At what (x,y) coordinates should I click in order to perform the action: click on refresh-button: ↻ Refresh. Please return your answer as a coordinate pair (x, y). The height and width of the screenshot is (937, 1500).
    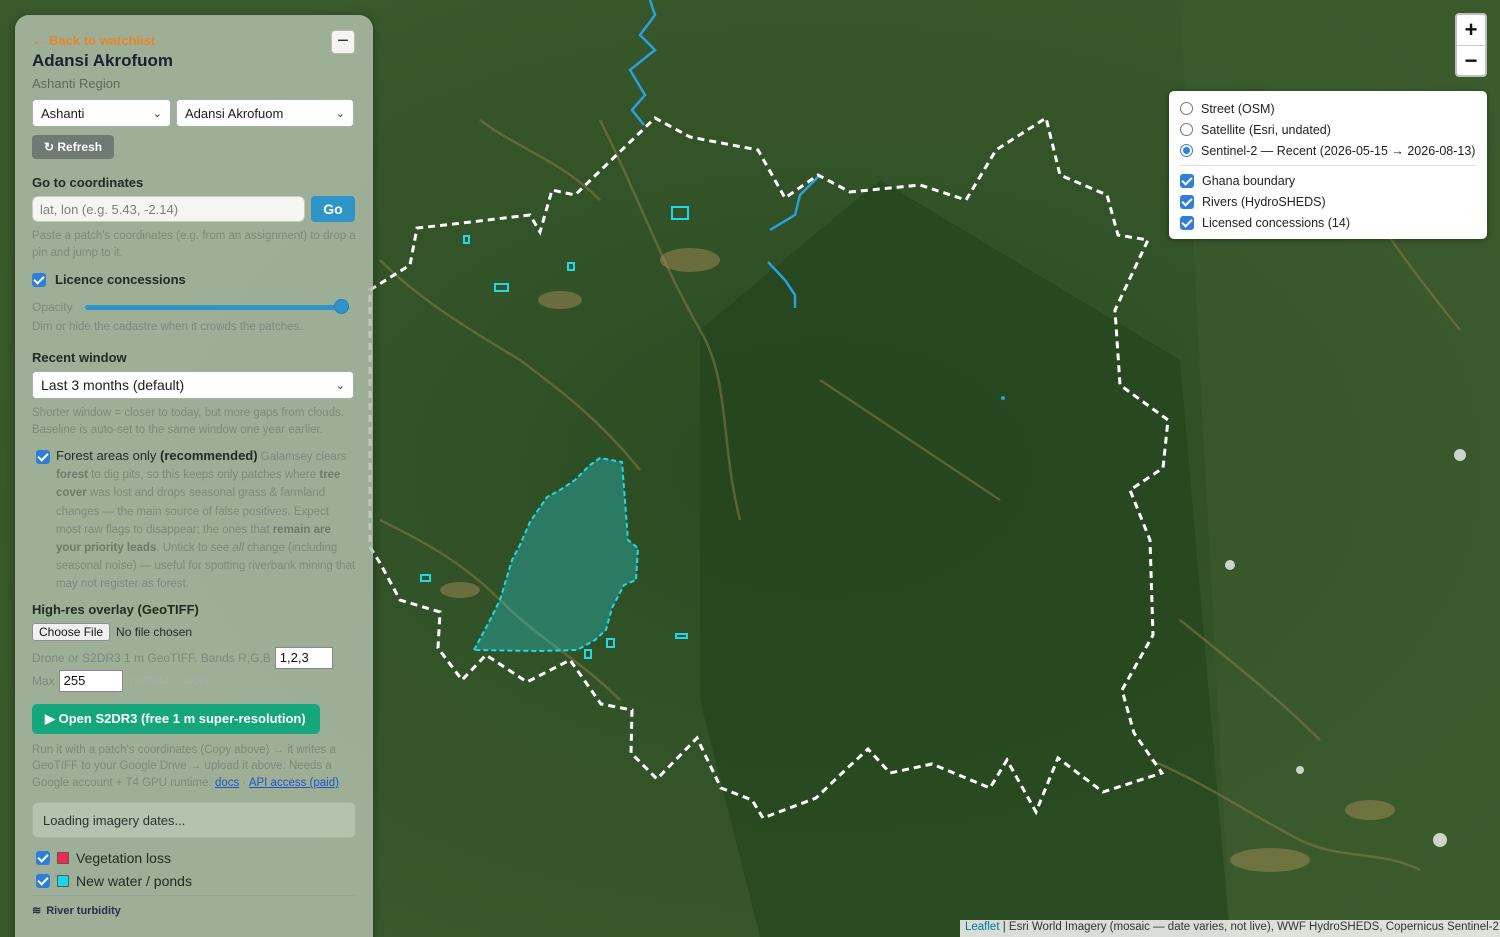
    Looking at the image, I should click on (73, 147).